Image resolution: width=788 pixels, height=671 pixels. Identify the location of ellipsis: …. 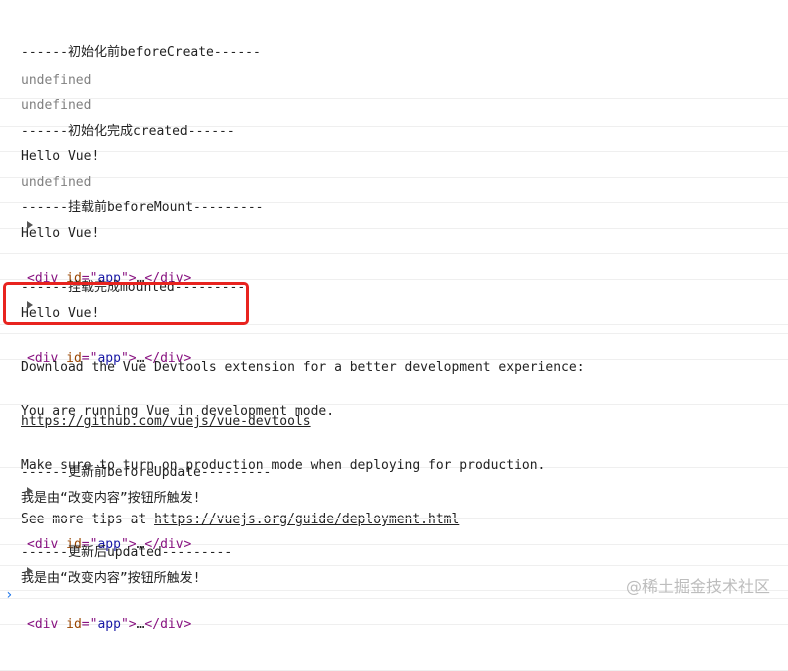
(140, 624).